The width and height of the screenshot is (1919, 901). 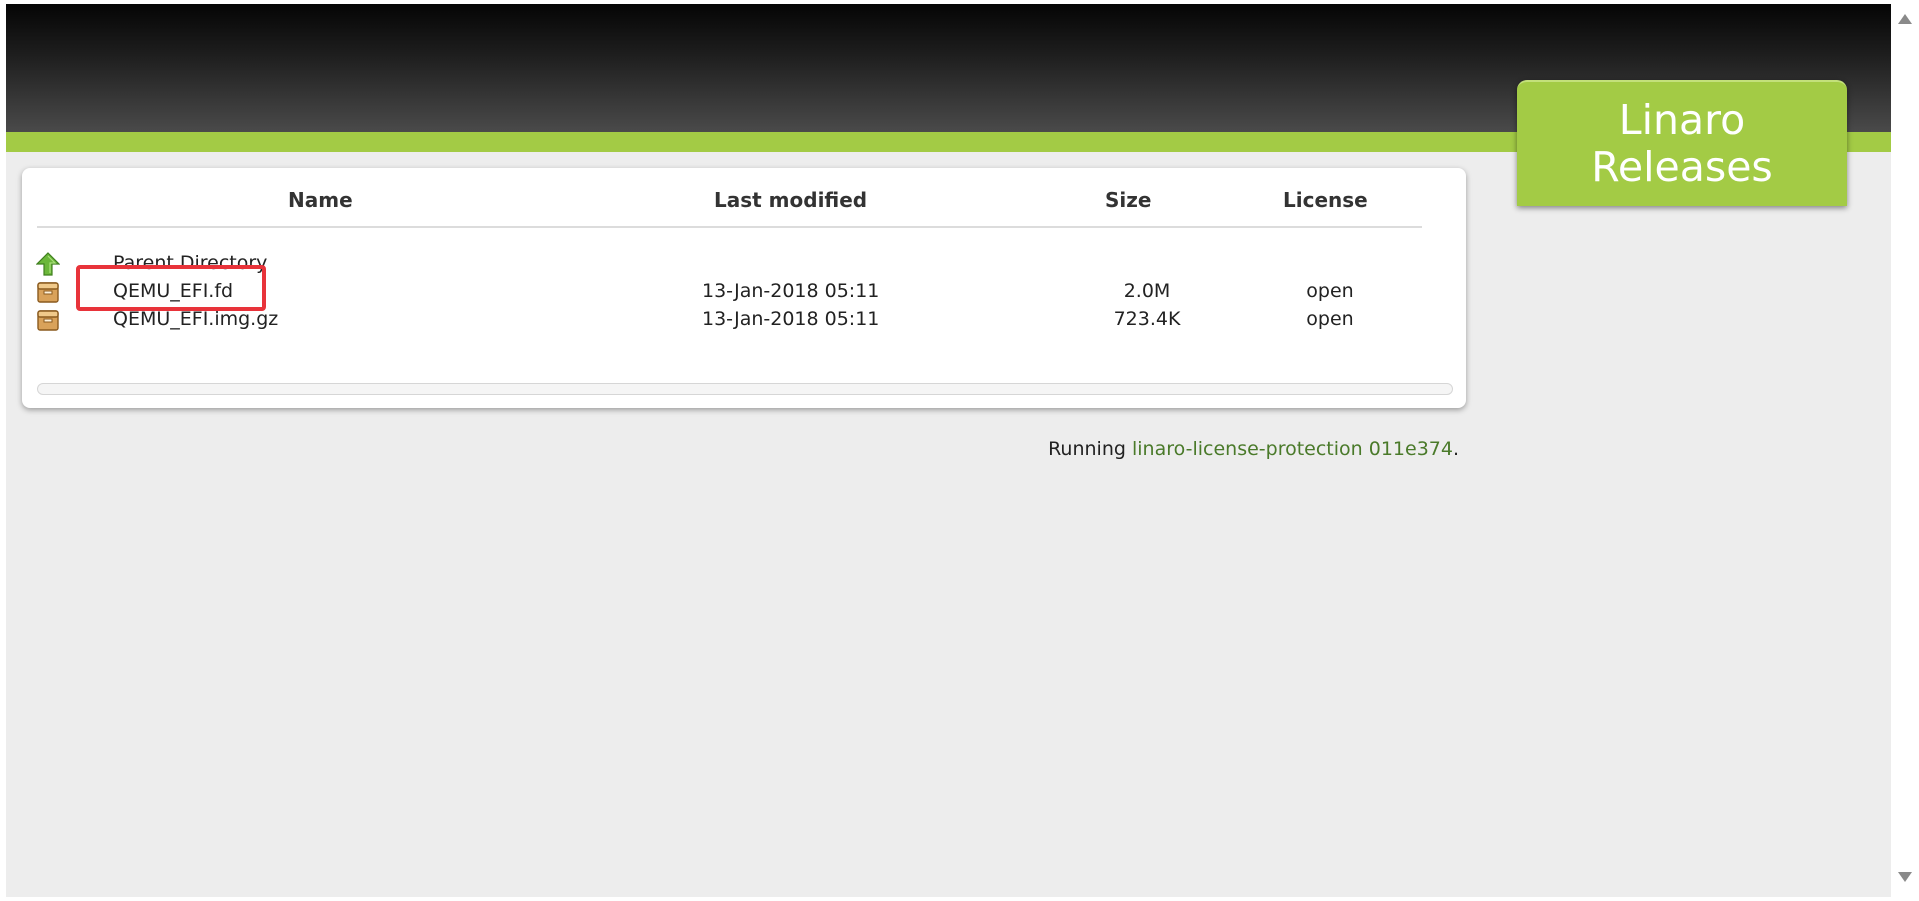 What do you see at coordinates (729, 227) in the screenshot?
I see `header-divider` at bounding box center [729, 227].